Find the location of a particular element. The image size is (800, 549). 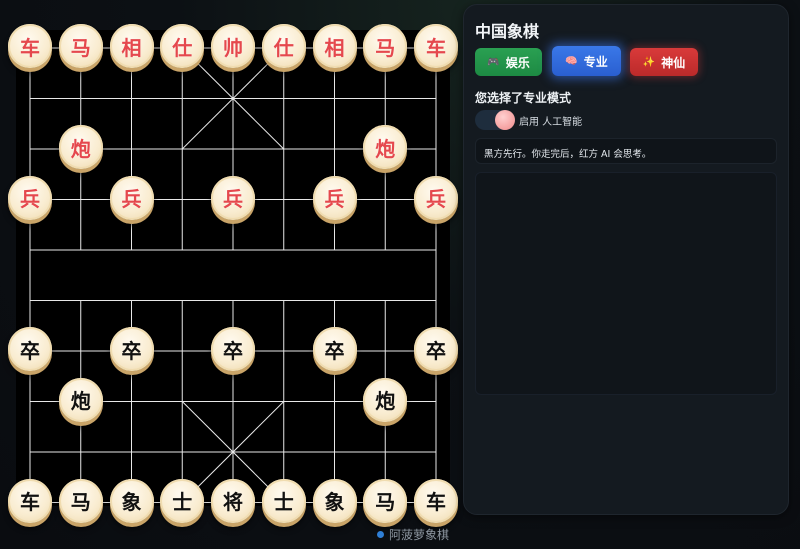

mode-button-label: 娱乐 is located at coordinates (517, 62).